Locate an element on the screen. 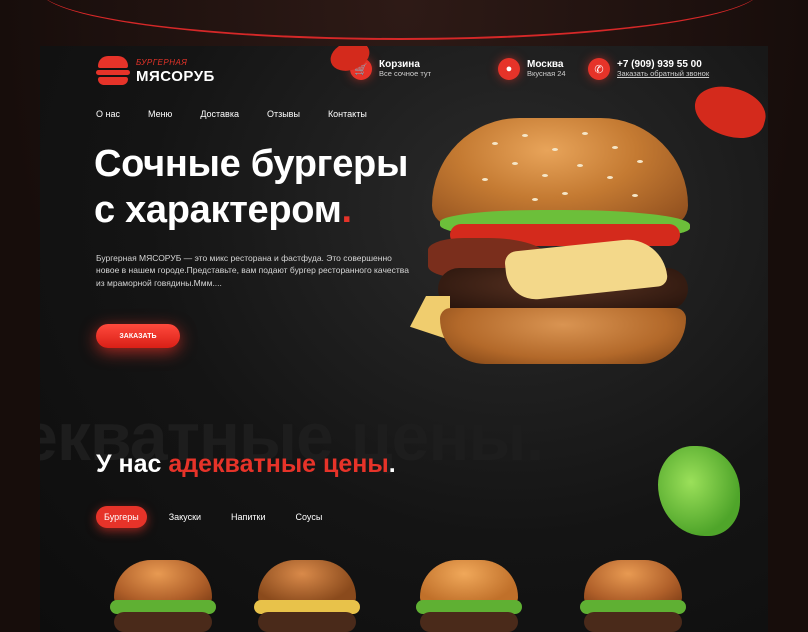 The height and width of the screenshot is (632, 808). nav-item-reviews: Отзывы is located at coordinates (283, 114).